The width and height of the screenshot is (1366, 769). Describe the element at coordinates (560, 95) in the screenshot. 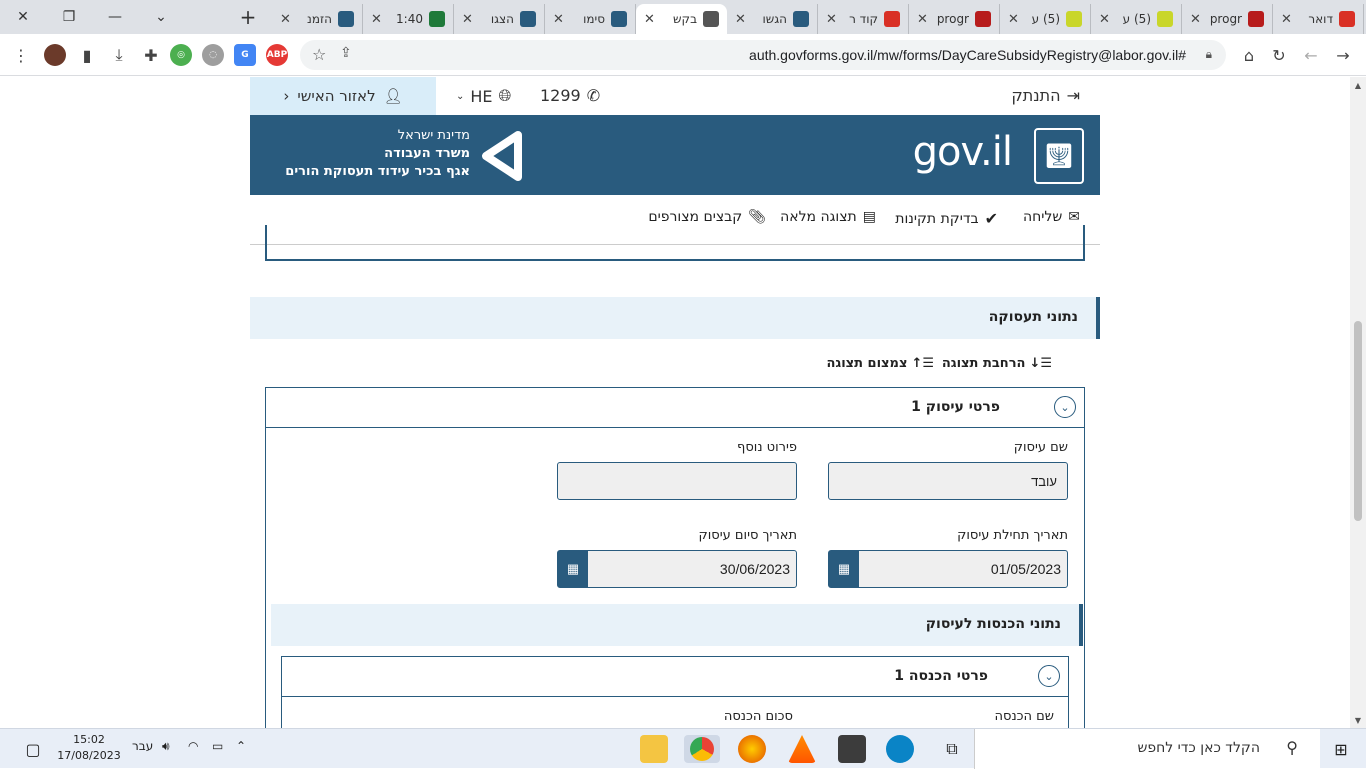

I see `phone-number: 1299` at that location.